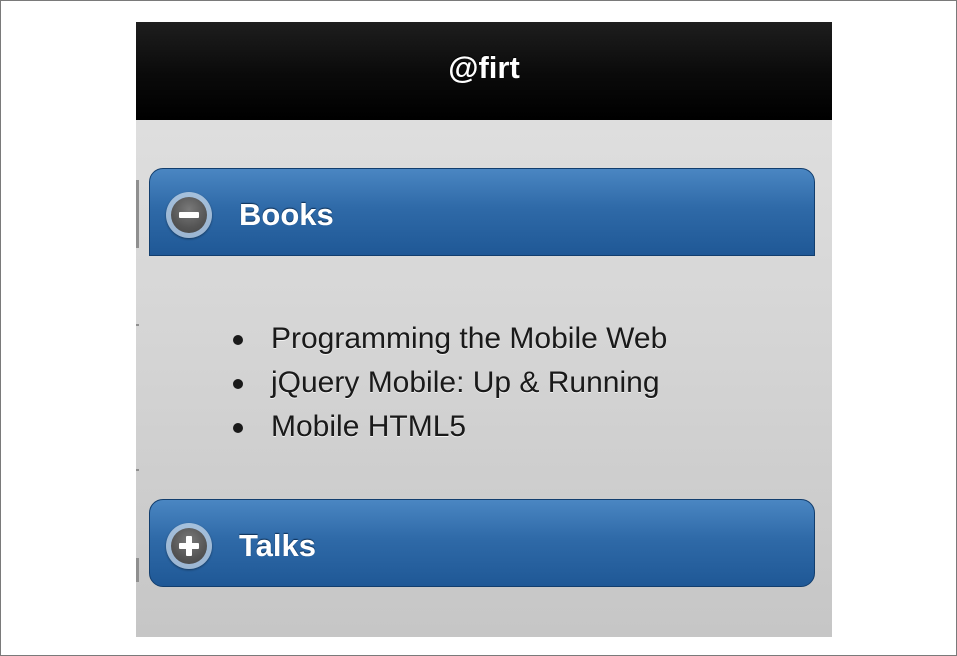 Image resolution: width=957 pixels, height=656 pixels. I want to click on talks-header-label: Talks, so click(277, 545).